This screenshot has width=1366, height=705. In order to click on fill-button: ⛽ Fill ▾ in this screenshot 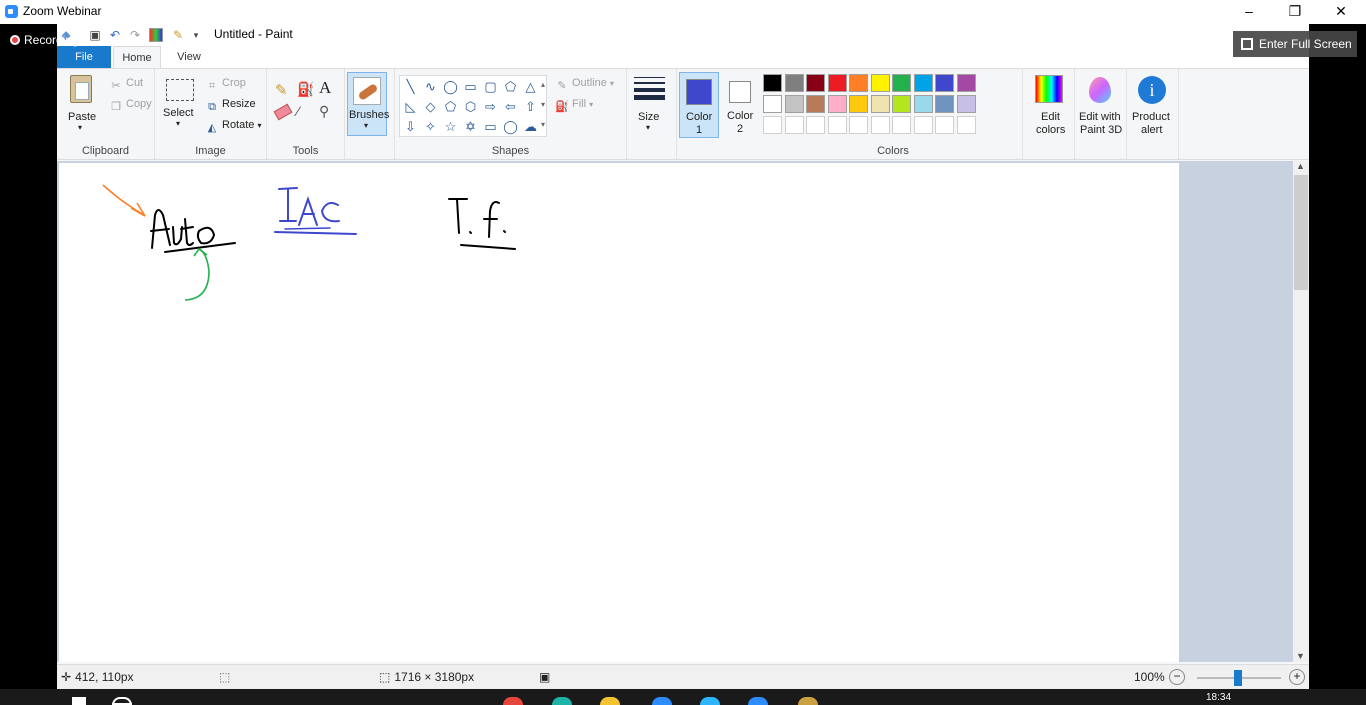, I will do `click(574, 106)`.